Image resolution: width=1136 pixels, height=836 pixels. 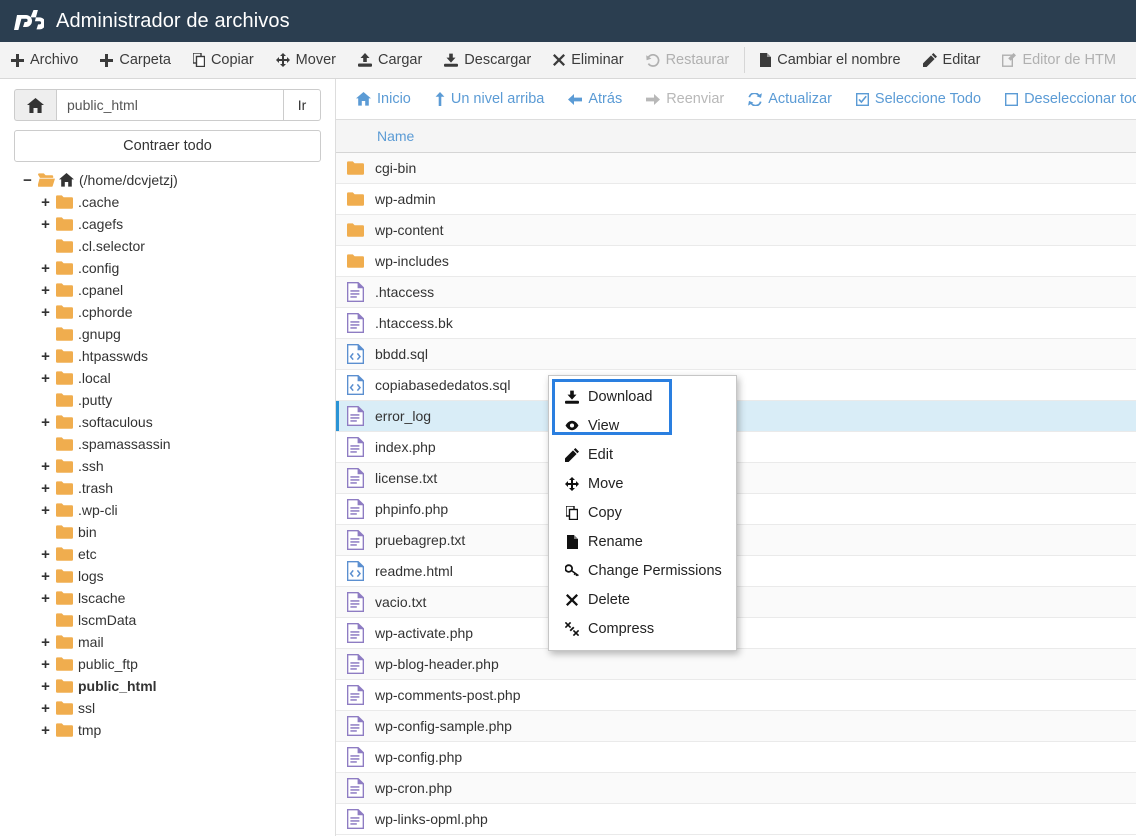 What do you see at coordinates (487, 60) in the screenshot?
I see `toolbar-download: Descargar` at bounding box center [487, 60].